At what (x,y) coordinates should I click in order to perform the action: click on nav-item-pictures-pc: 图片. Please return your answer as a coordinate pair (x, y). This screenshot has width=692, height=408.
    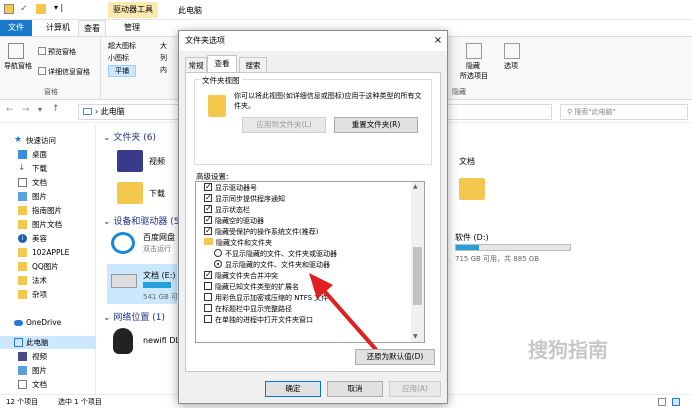
    Looking at the image, I should click on (48, 370).